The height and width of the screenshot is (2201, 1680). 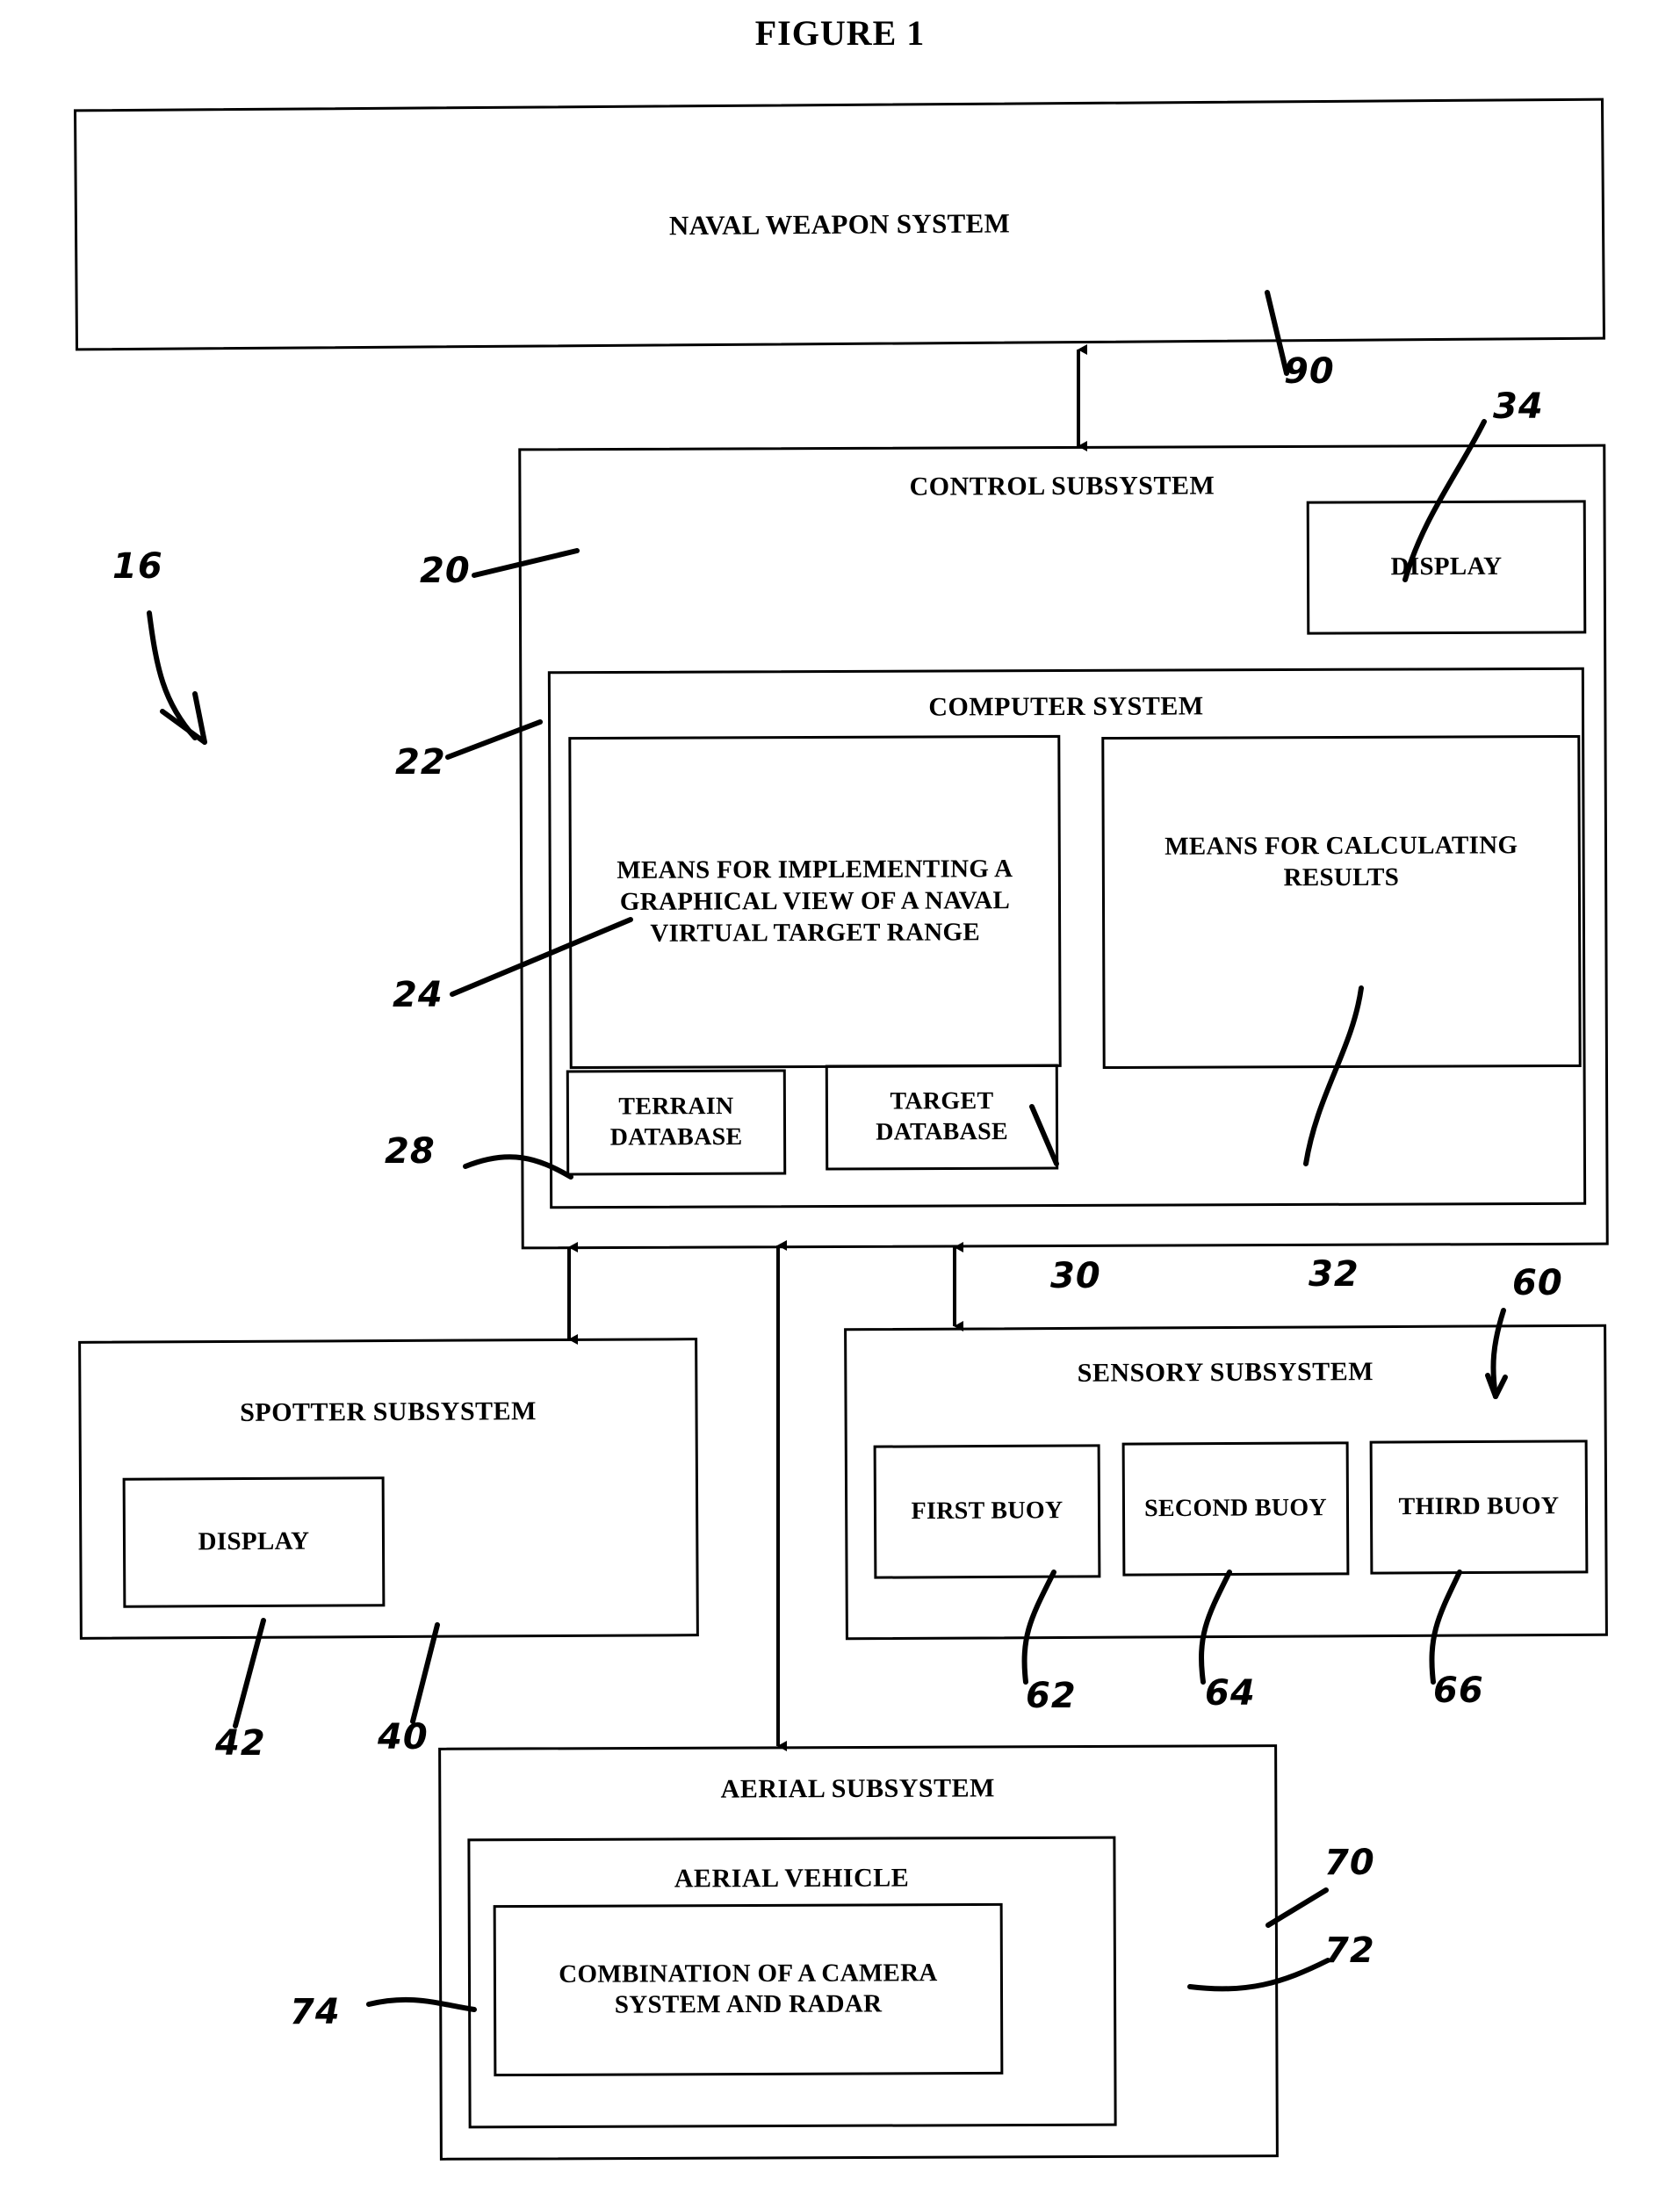 What do you see at coordinates (1230, 1693) in the screenshot?
I see `ref-64: 64` at bounding box center [1230, 1693].